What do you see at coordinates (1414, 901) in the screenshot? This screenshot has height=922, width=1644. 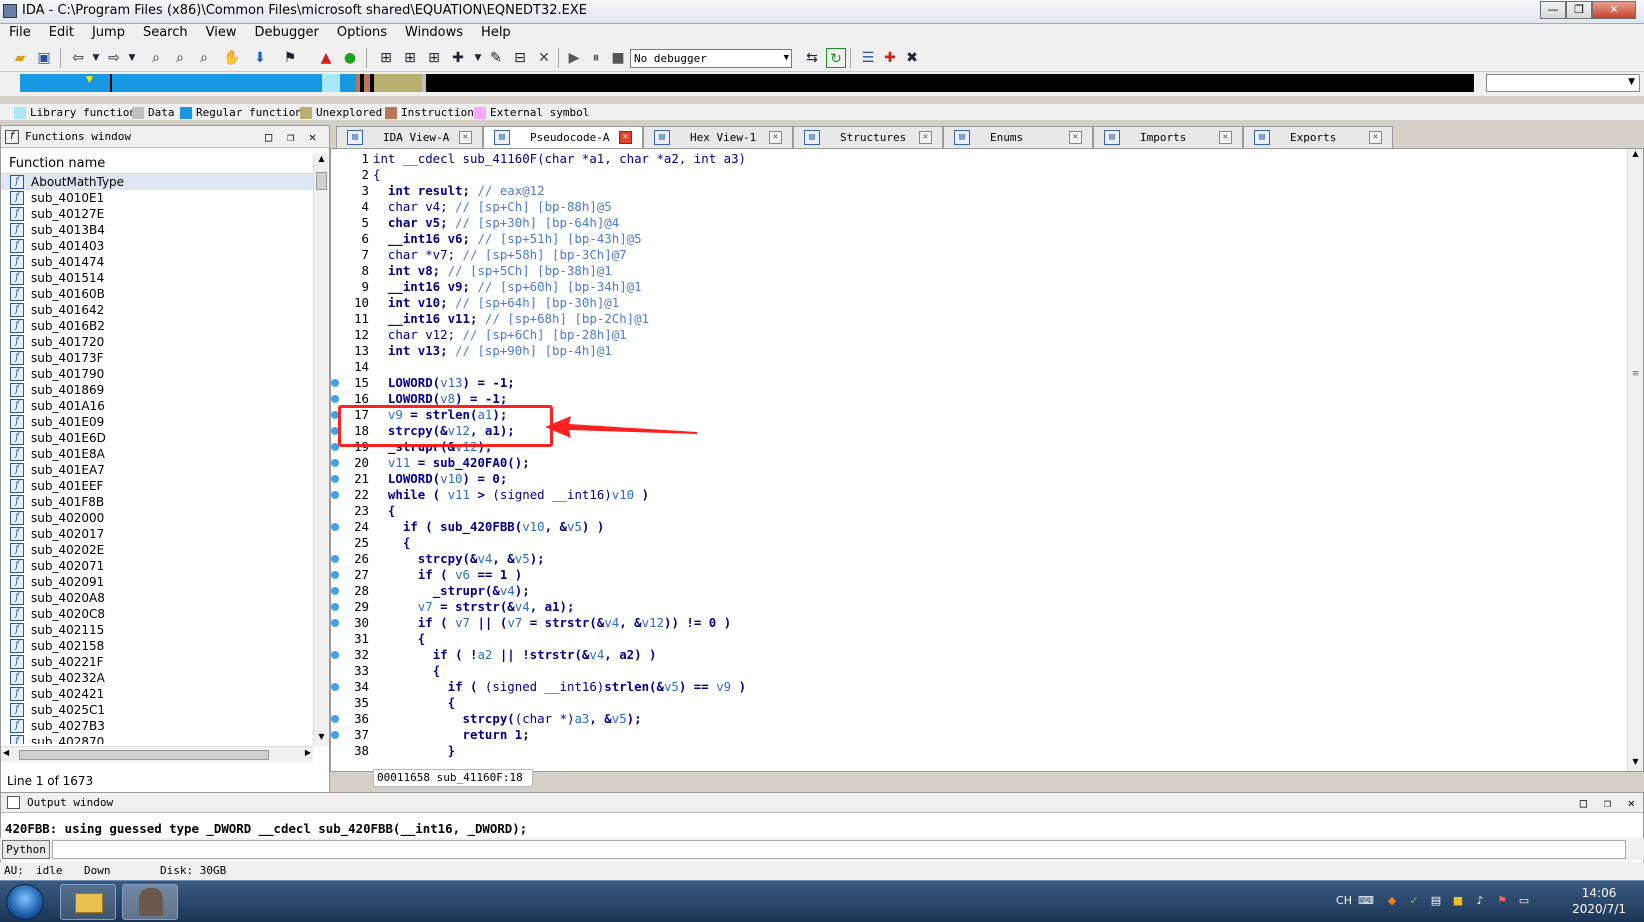 I see `network-tray-icon: ✓` at bounding box center [1414, 901].